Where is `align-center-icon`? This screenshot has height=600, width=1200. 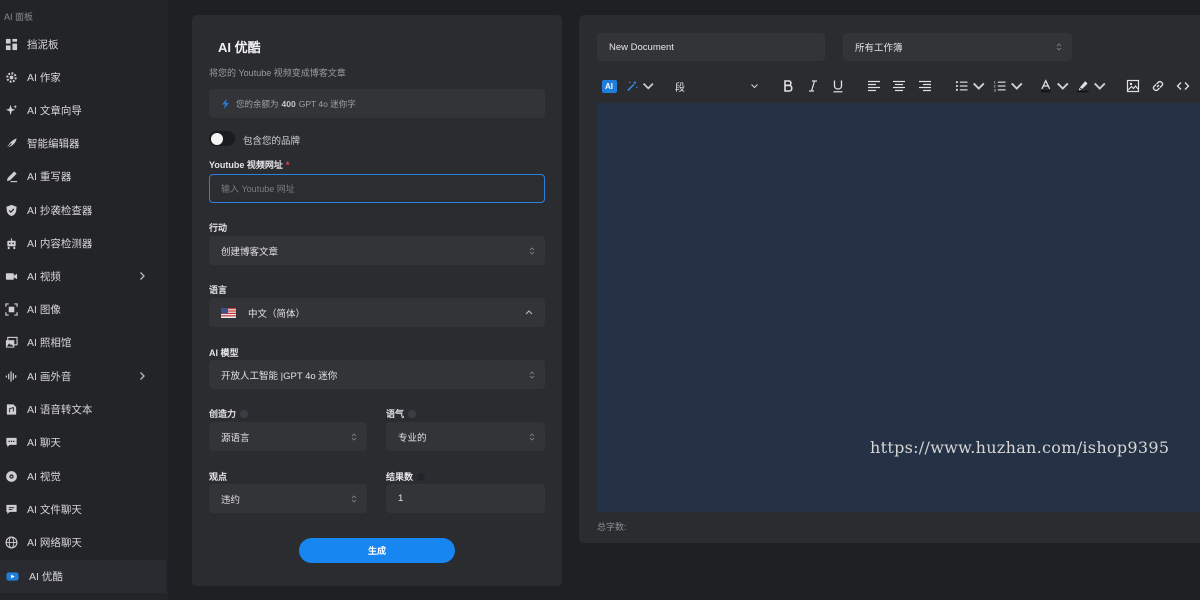 align-center-icon is located at coordinates (899, 86).